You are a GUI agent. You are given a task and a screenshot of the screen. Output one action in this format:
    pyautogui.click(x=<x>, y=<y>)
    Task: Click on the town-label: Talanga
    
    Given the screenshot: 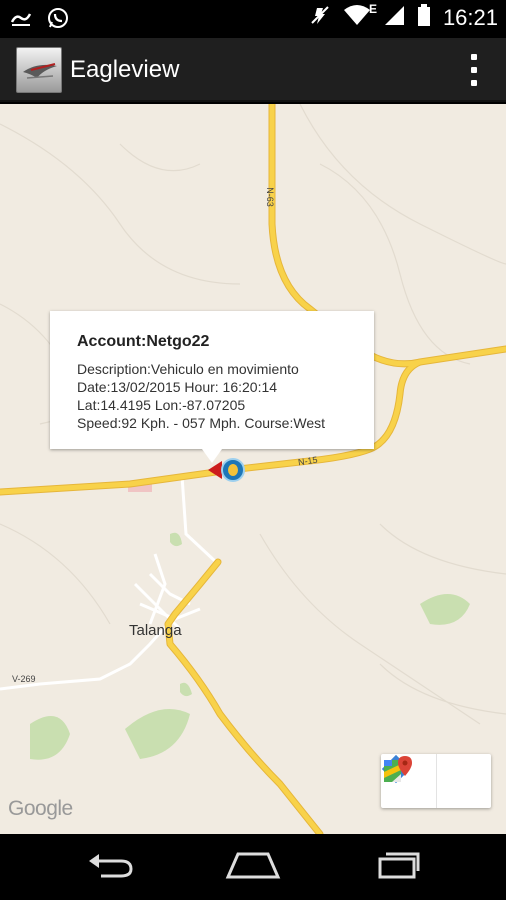 What is the action you would take?
    pyautogui.click(x=155, y=630)
    